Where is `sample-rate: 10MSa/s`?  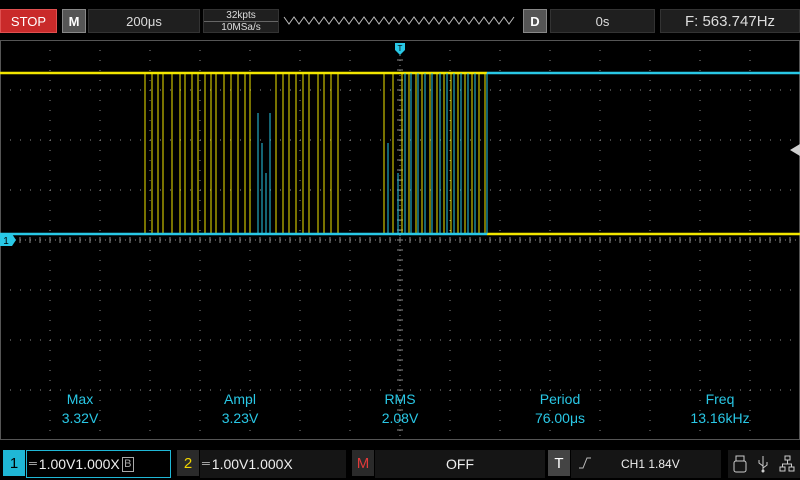
sample-rate: 10MSa/s is located at coordinates (241, 26).